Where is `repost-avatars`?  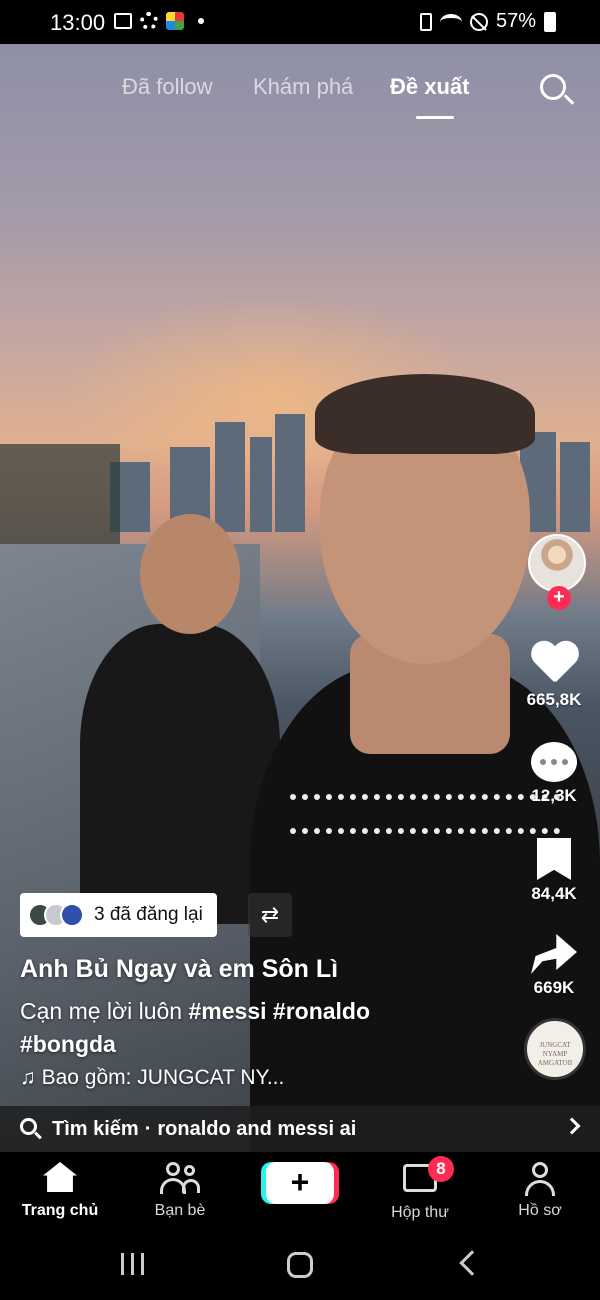
repost-avatars is located at coordinates (56, 915).